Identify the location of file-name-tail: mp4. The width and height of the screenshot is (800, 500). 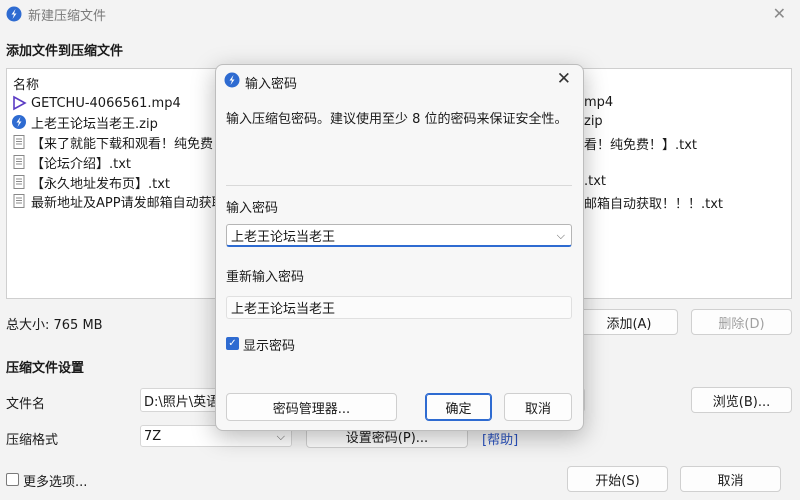
(599, 102).